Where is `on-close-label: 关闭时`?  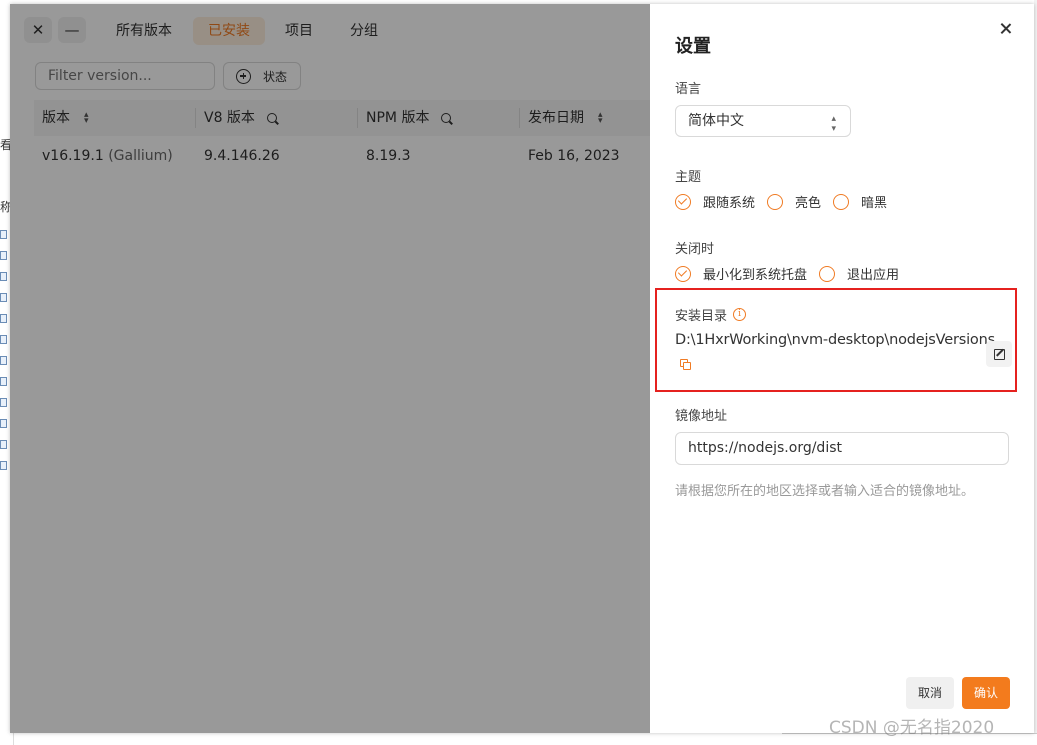 on-close-label: 关闭时 is located at coordinates (695, 249).